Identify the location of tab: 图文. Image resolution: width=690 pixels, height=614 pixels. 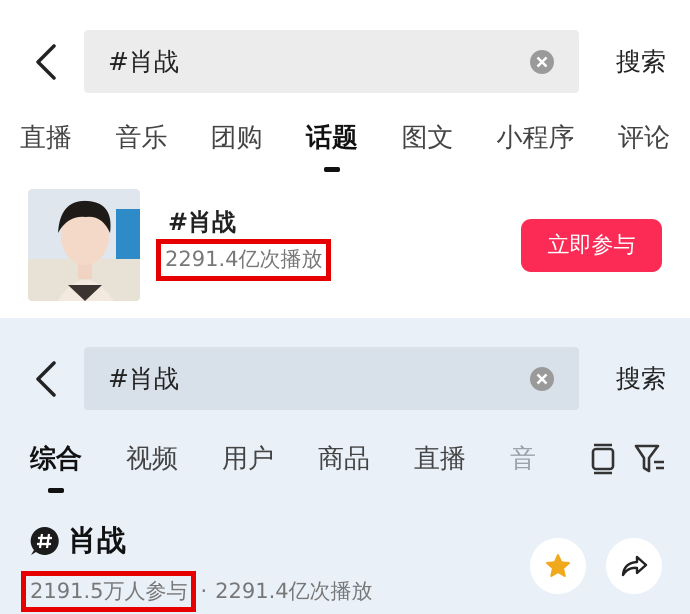
(427, 145).